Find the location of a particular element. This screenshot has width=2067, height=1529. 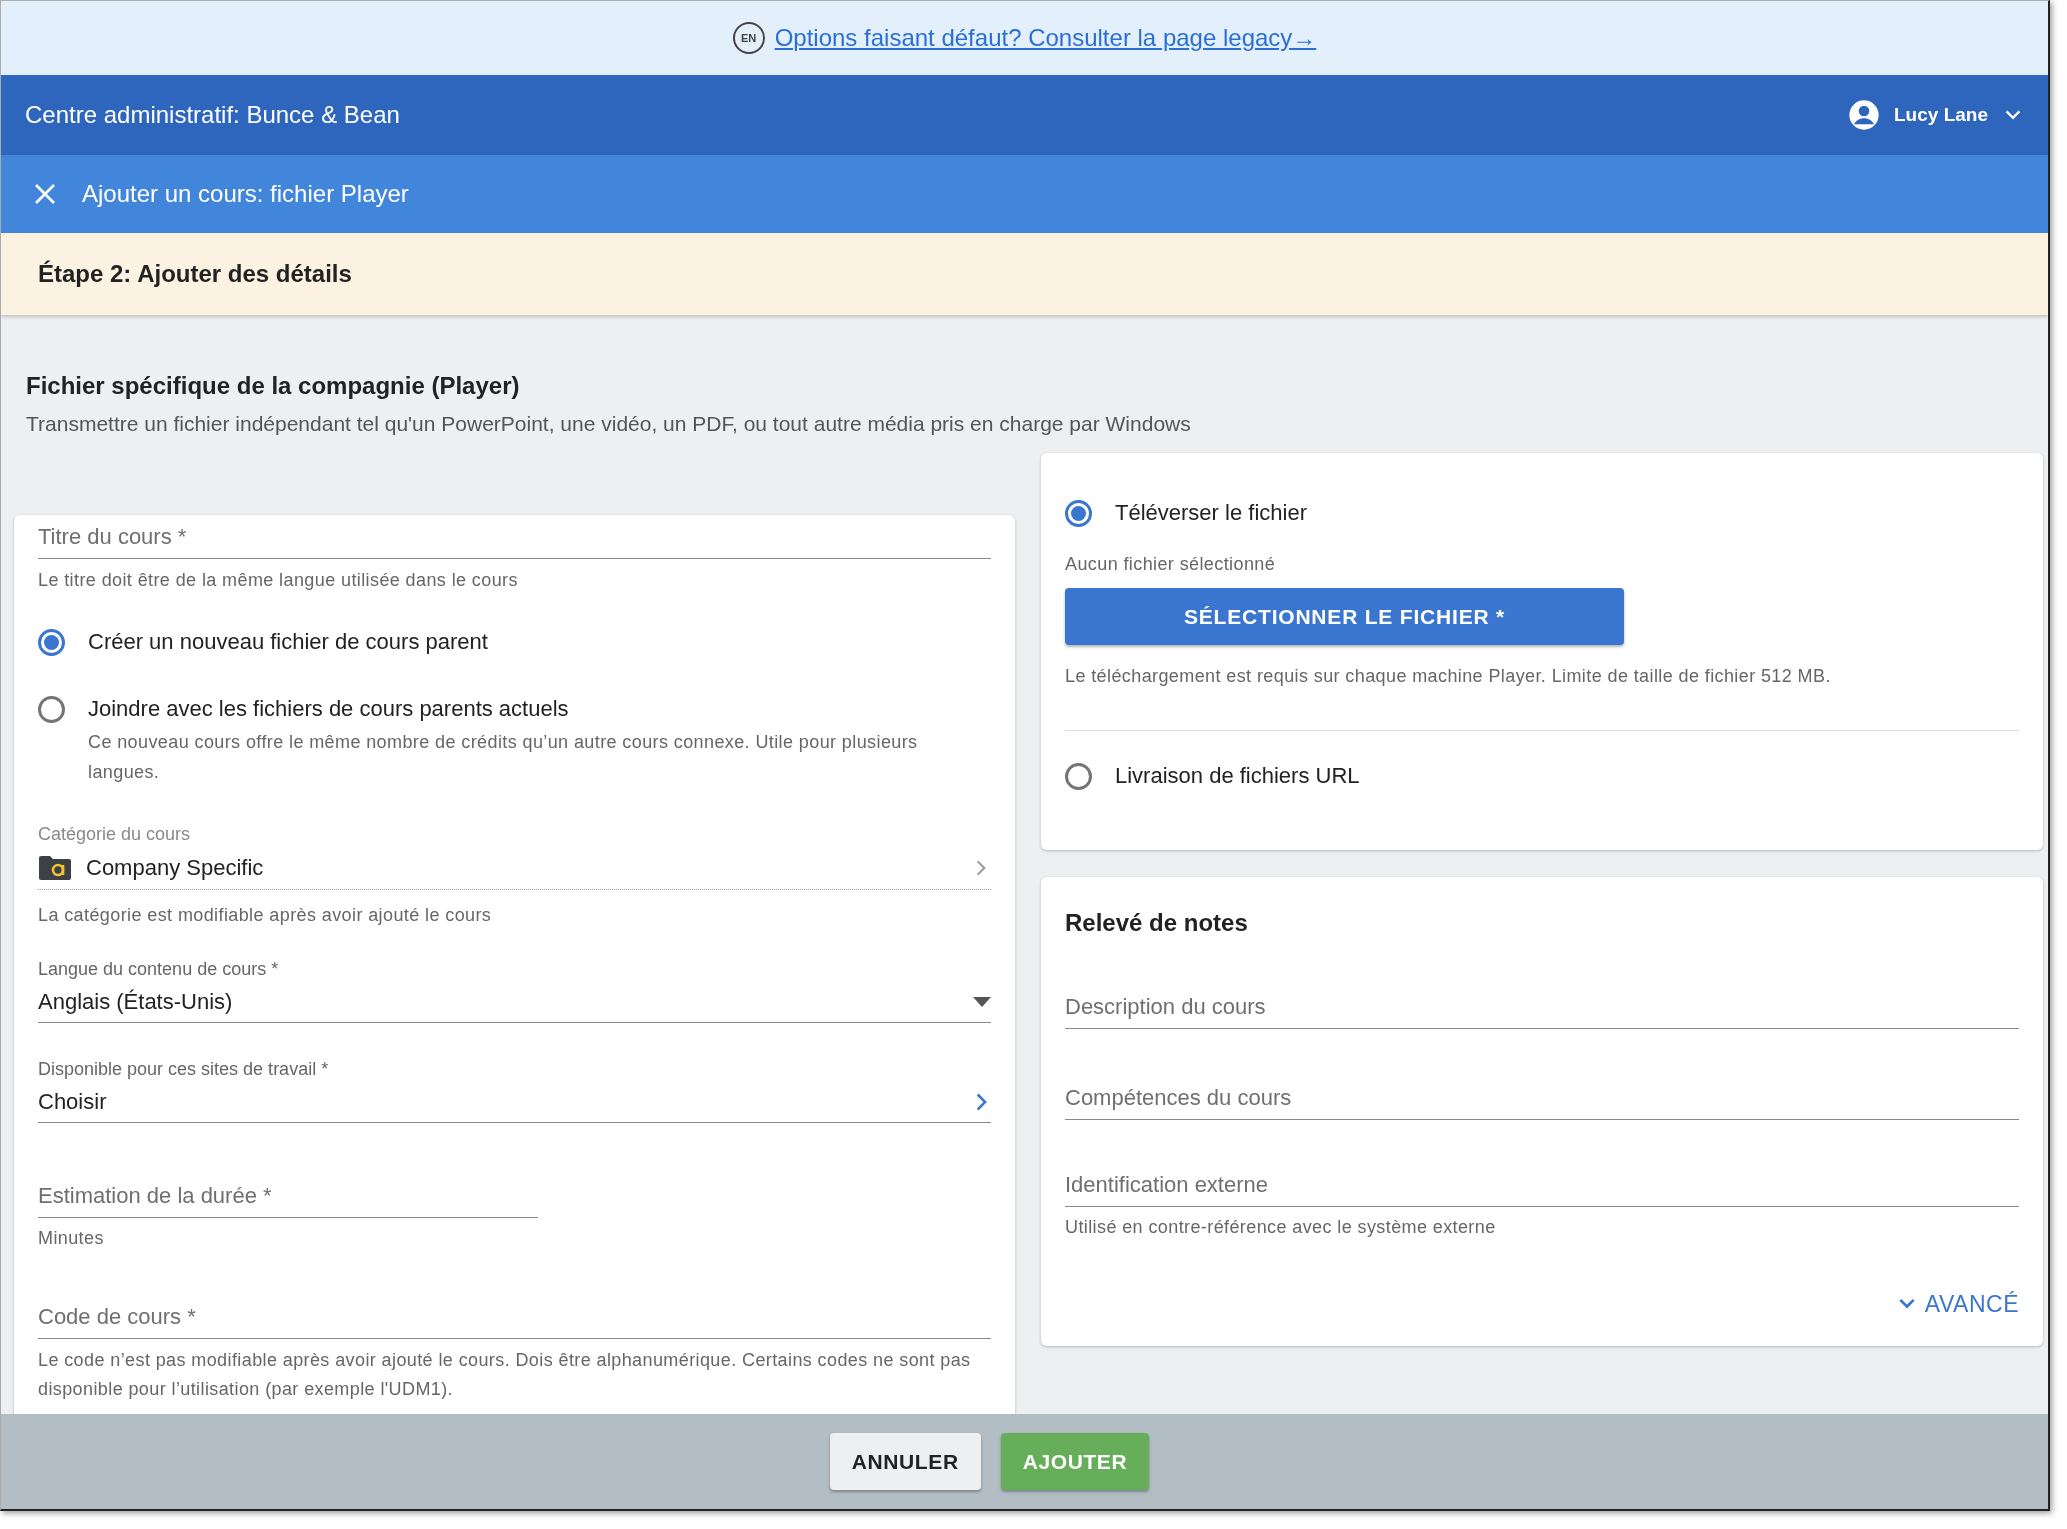

duration-field: Estimation de la durée * is located at coordinates (288, 1196).